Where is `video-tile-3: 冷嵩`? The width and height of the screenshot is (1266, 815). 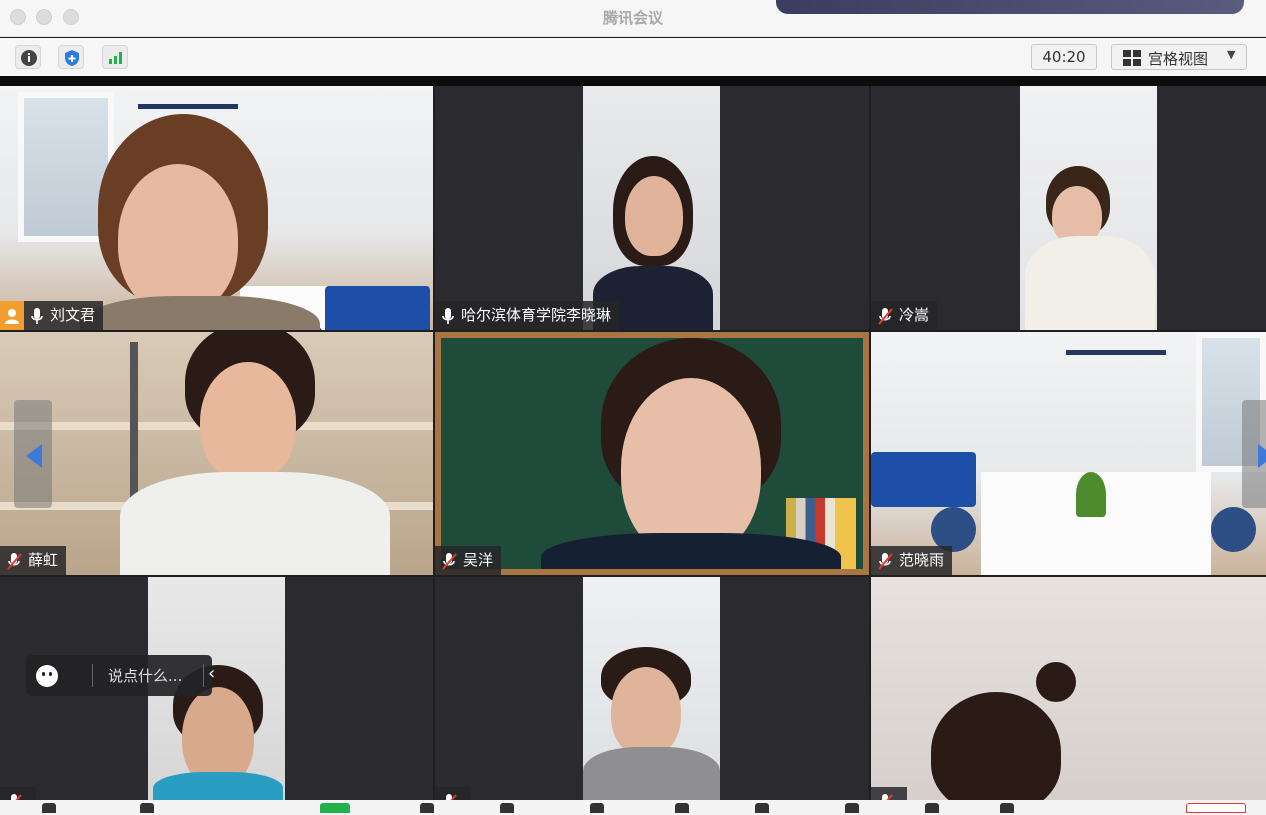
video-tile-3: 冷嵩 is located at coordinates (1068, 208).